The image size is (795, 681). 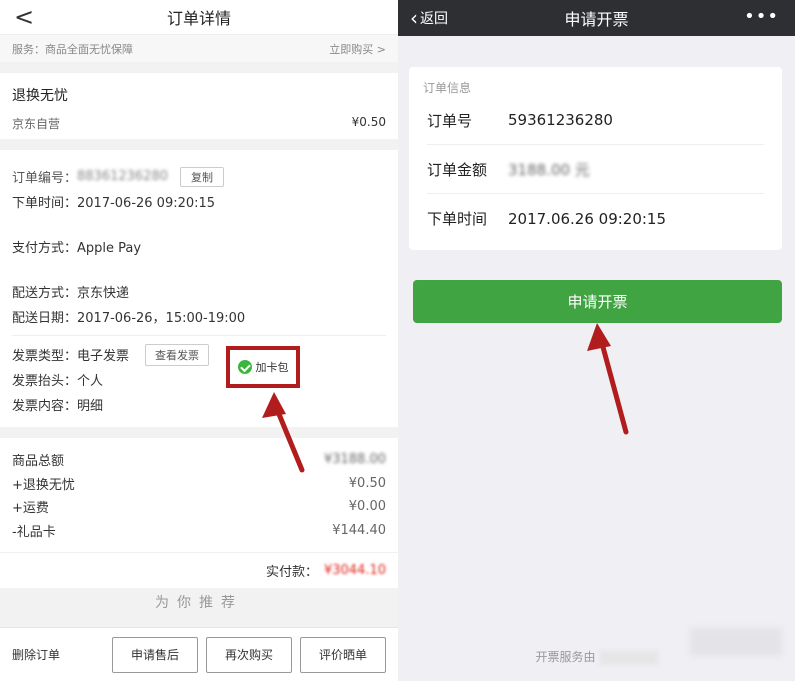 I want to click on invoice-content: 发票内容：明细, so click(x=58, y=406).